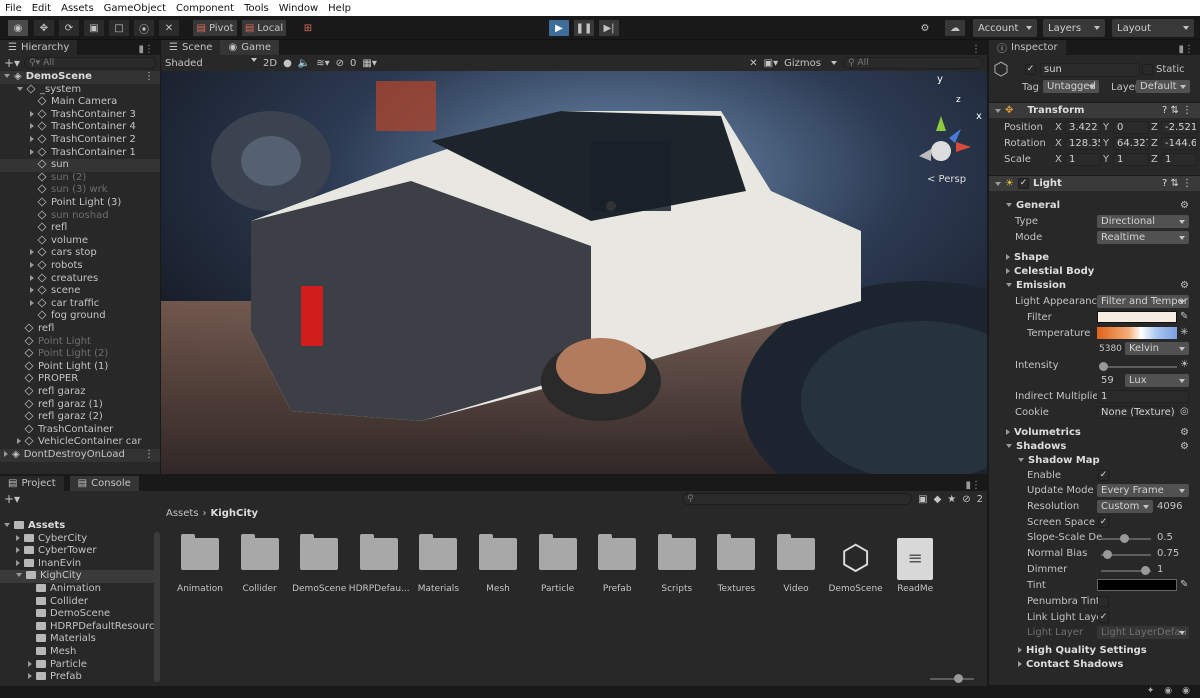 The height and width of the screenshot is (698, 1200). I want to click on rotation-x-input: 128.35, so click(1083, 143).